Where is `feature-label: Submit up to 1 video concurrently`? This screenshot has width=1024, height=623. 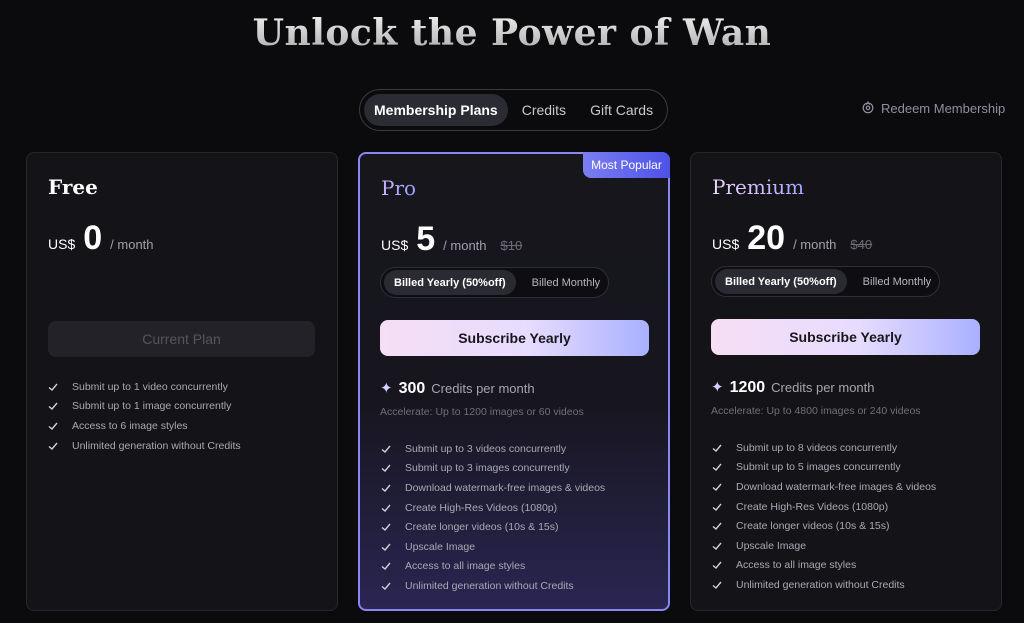 feature-label: Submit up to 1 video concurrently is located at coordinates (150, 386).